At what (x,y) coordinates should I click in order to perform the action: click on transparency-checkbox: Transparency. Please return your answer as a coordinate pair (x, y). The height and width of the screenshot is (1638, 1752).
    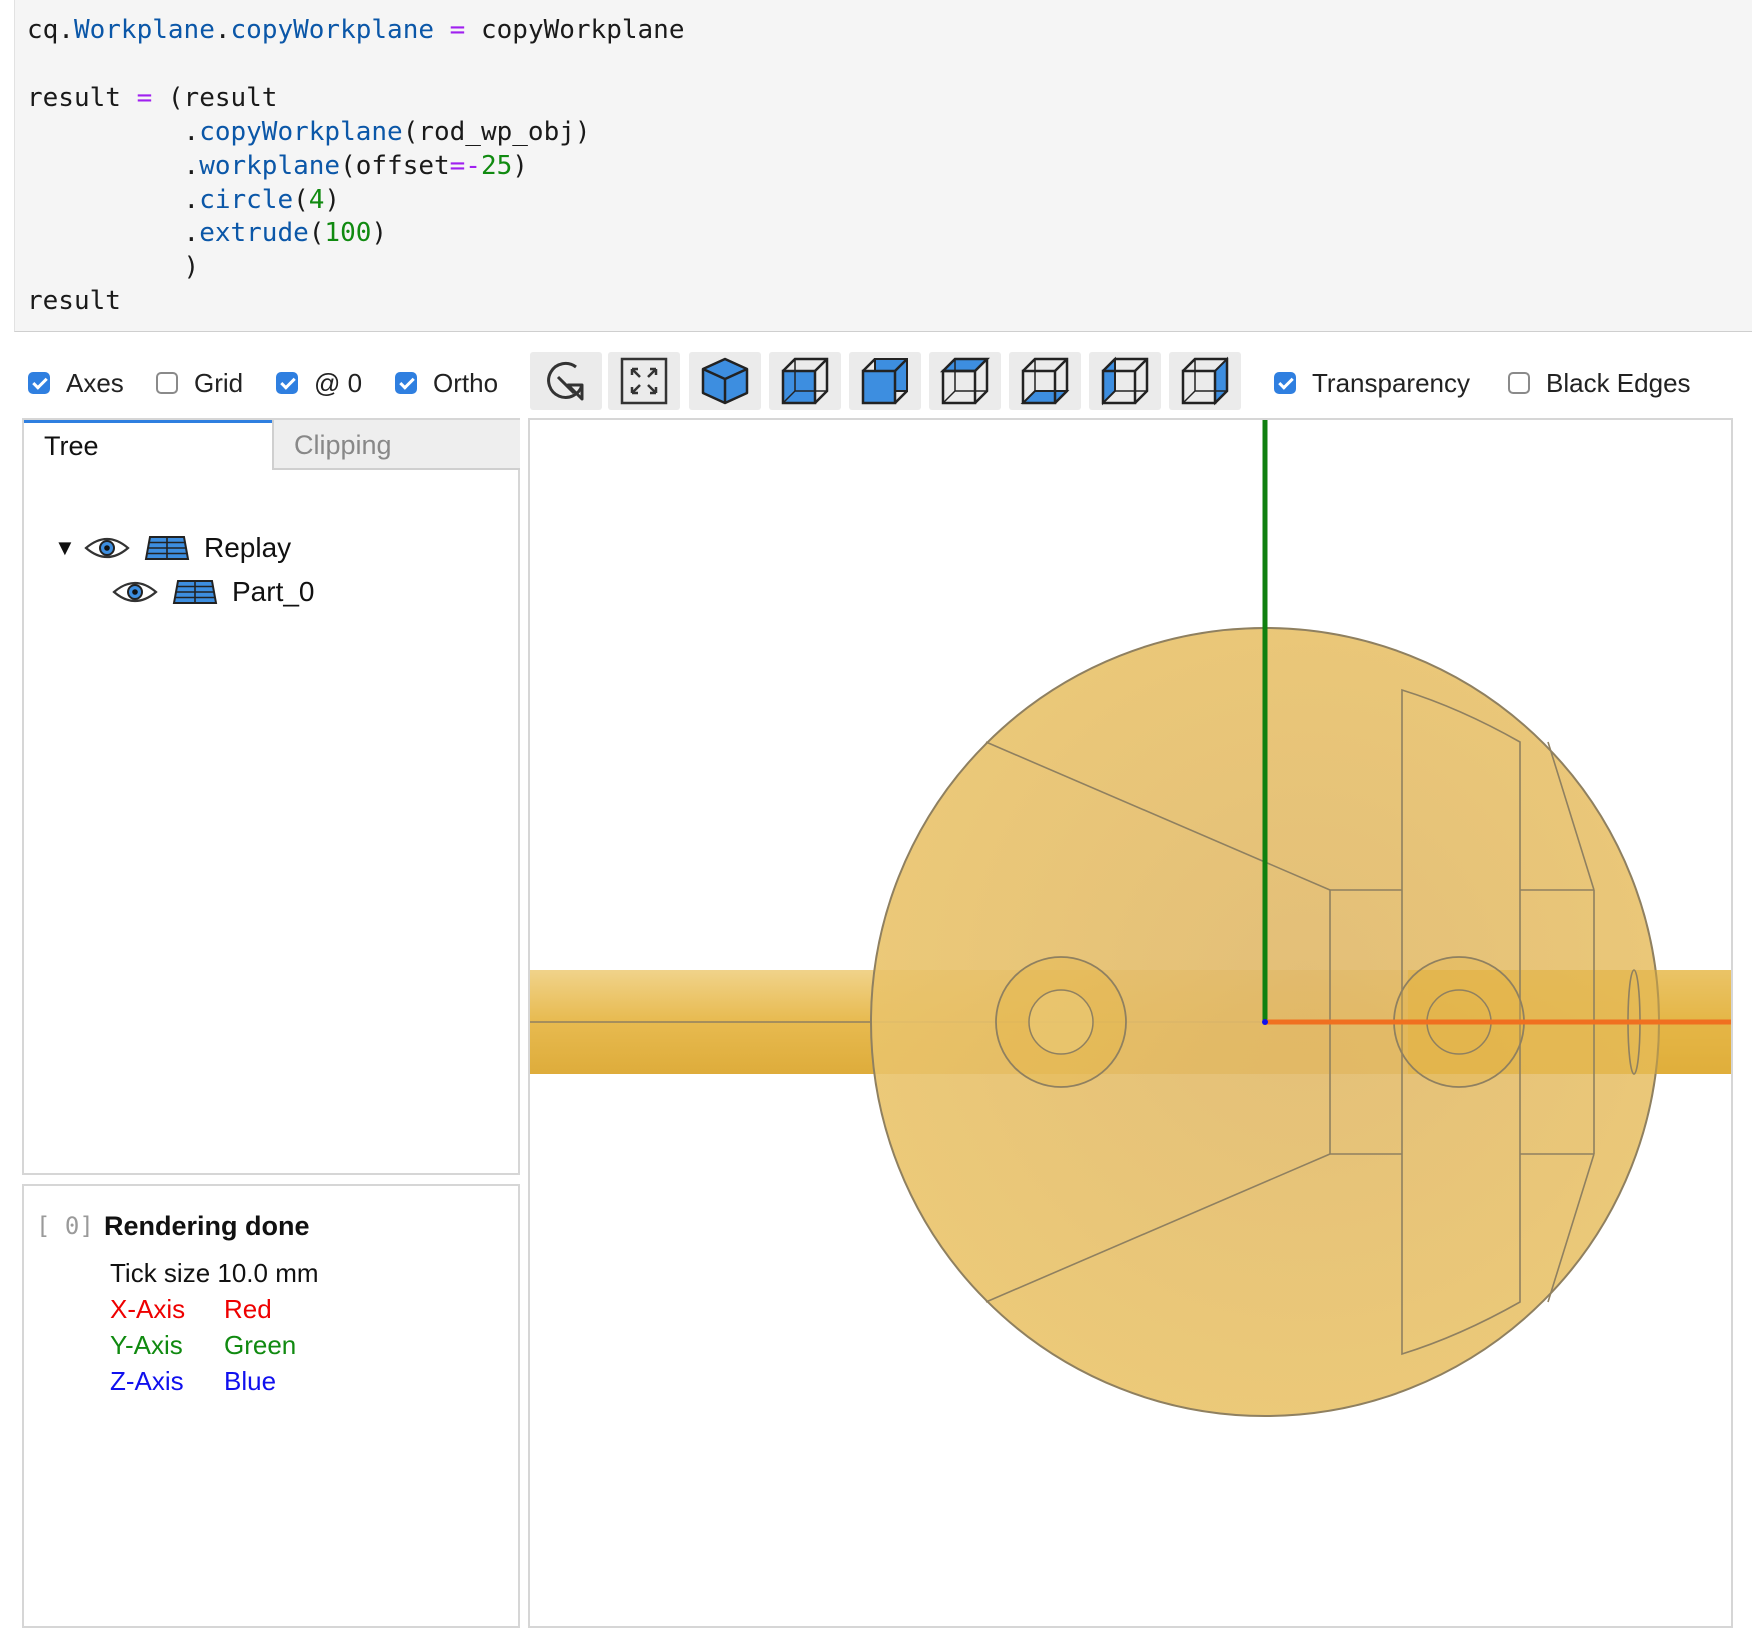
    Looking at the image, I should click on (1372, 383).